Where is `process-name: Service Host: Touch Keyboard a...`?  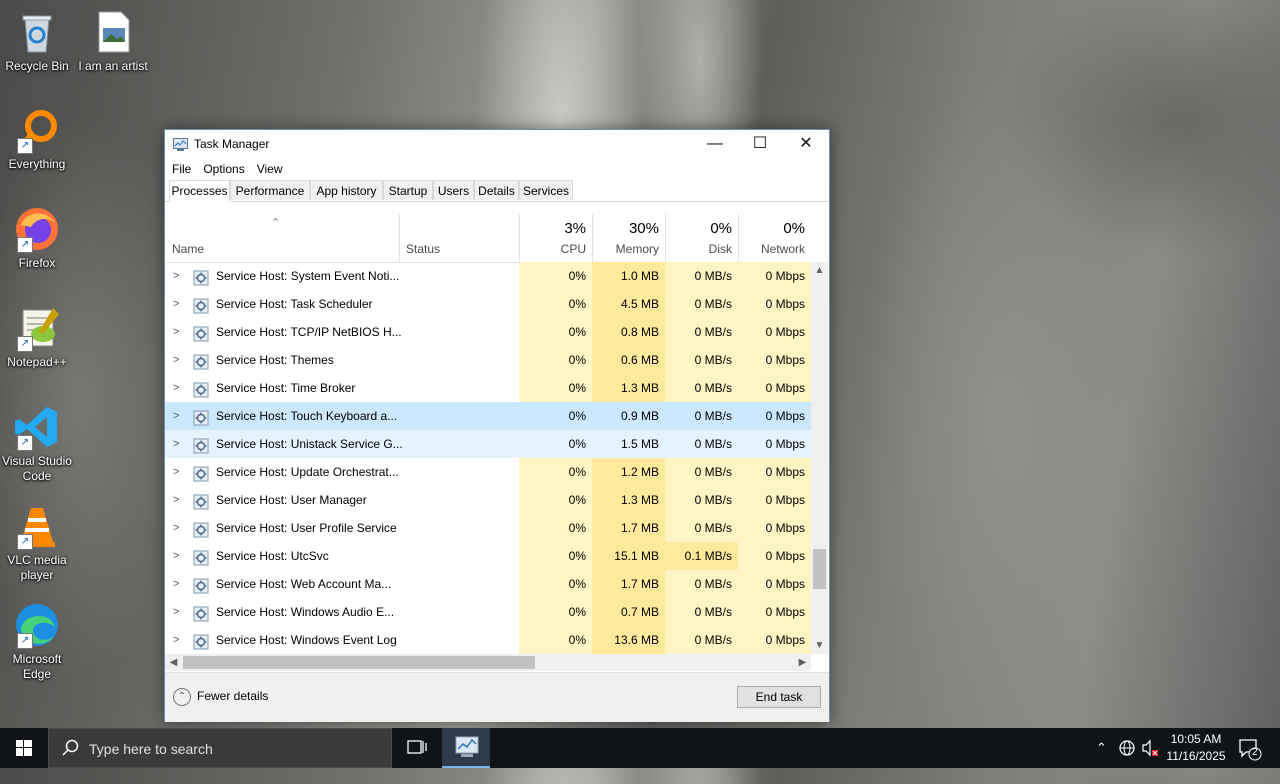 process-name: Service Host: Touch Keyboard a... is located at coordinates (307, 416).